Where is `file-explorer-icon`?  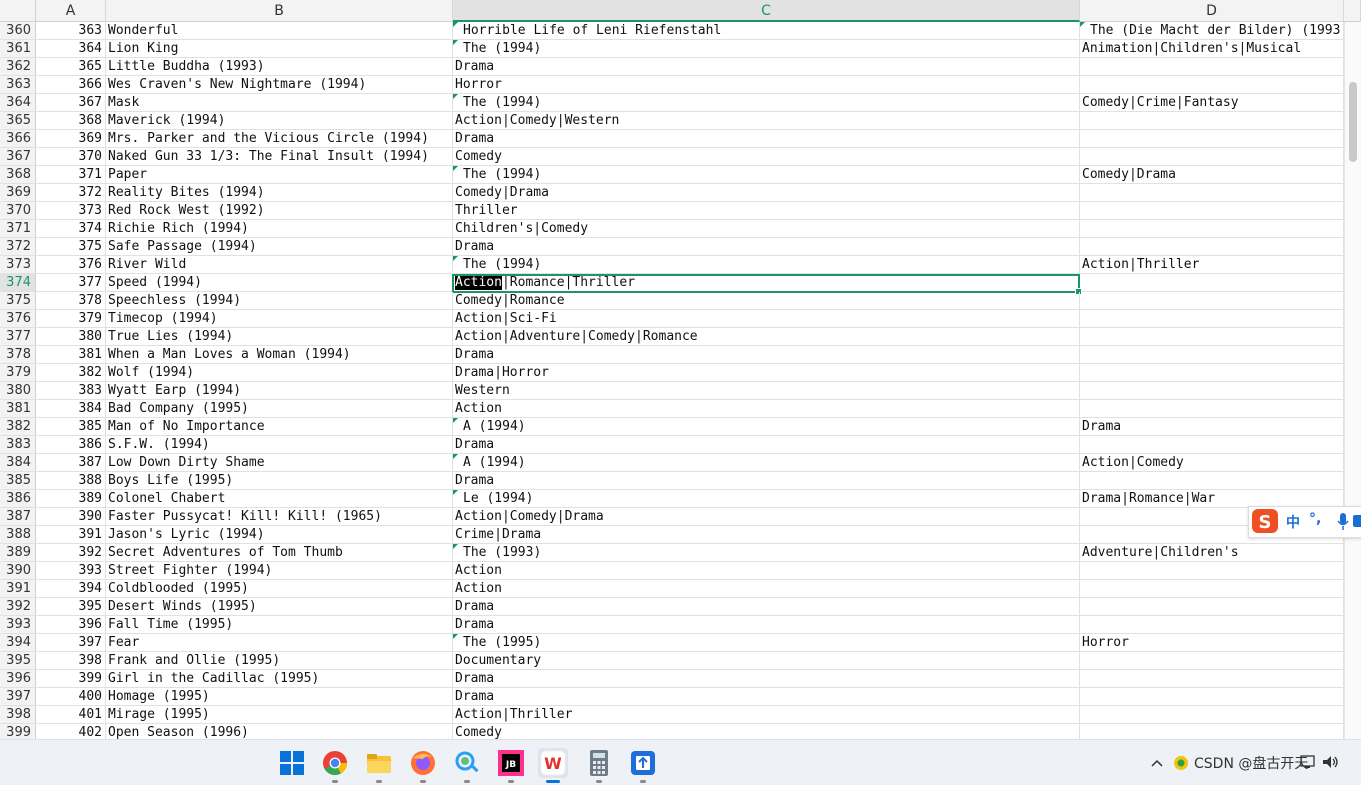
file-explorer-icon is located at coordinates (379, 765).